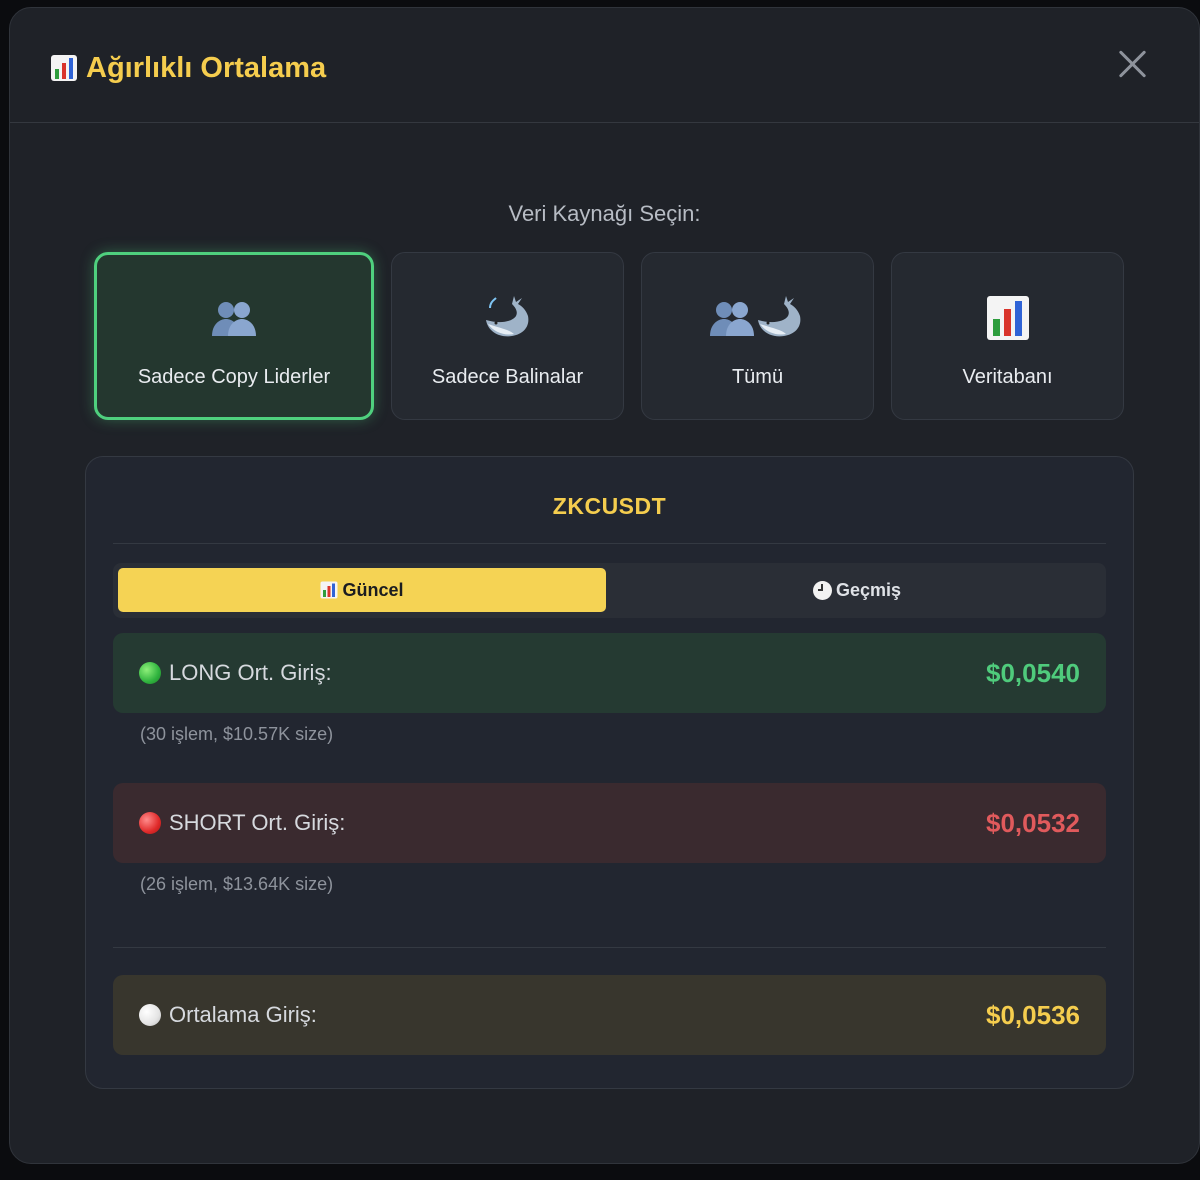  What do you see at coordinates (609, 673) in the screenshot?
I see `long-average-row: LONG Ort. Giriş: $0,0540` at bounding box center [609, 673].